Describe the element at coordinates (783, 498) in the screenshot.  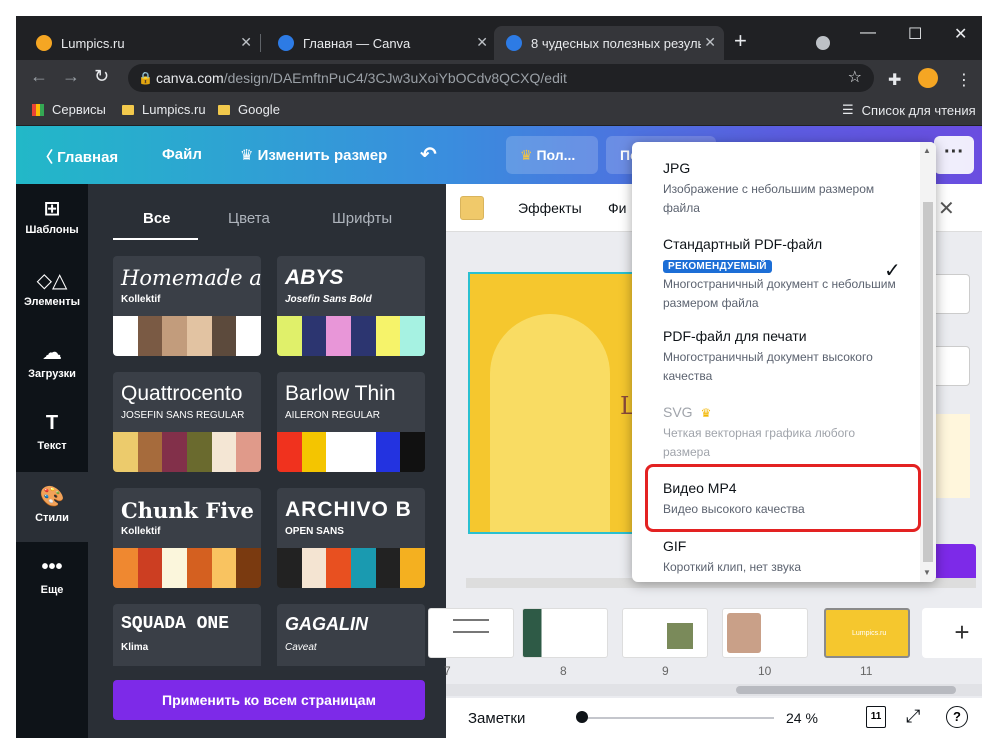
I see `highlight-annotation` at that location.